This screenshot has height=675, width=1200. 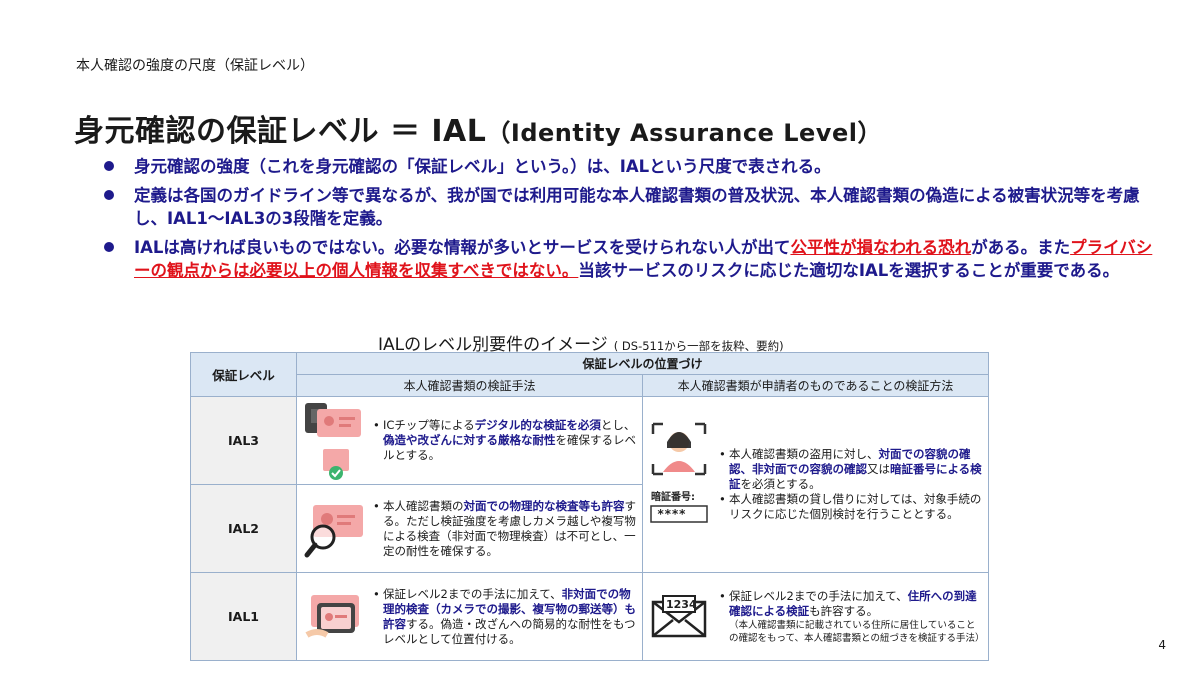 What do you see at coordinates (844, 610) in the screenshot?
I see `text: も許容する。` at bounding box center [844, 610].